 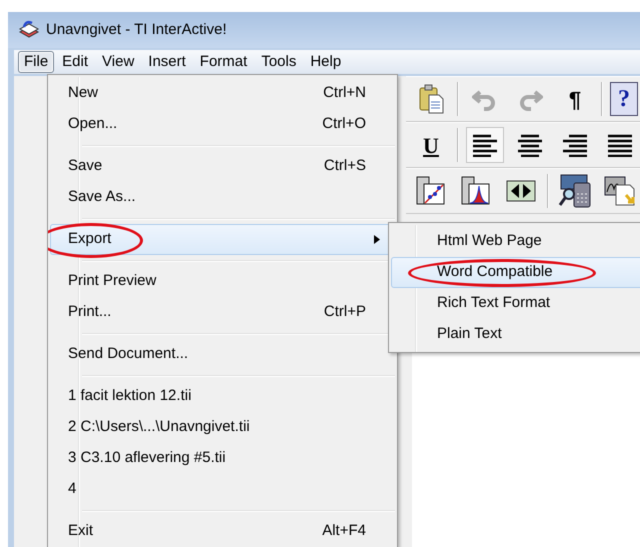 What do you see at coordinates (222, 396) in the screenshot?
I see `menu-item: 1 facit lektion 12.tii` at bounding box center [222, 396].